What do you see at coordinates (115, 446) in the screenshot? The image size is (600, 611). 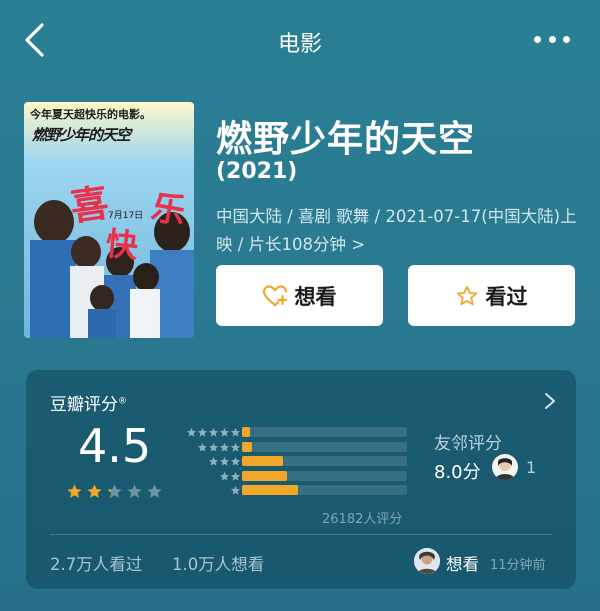 I see `rating-score: 4.5` at bounding box center [115, 446].